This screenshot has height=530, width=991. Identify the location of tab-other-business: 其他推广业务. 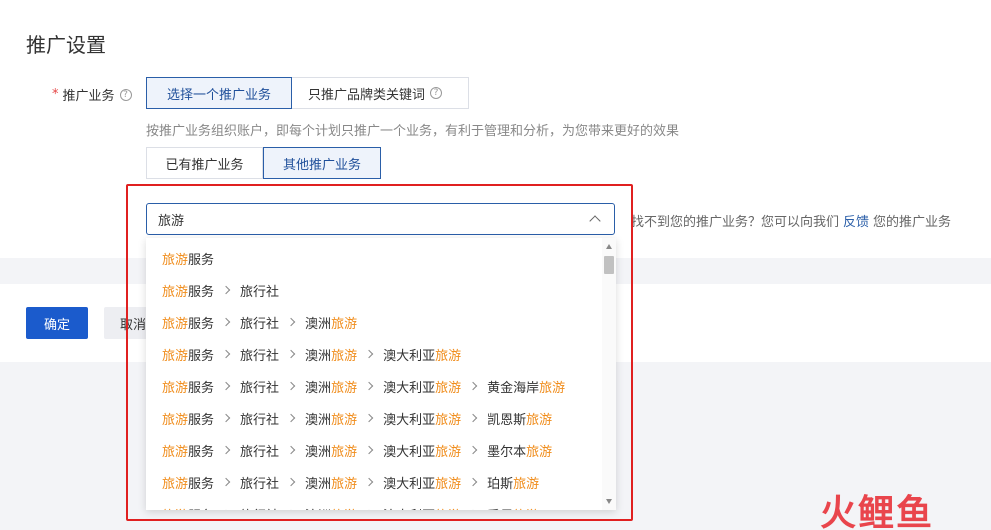
(322, 163).